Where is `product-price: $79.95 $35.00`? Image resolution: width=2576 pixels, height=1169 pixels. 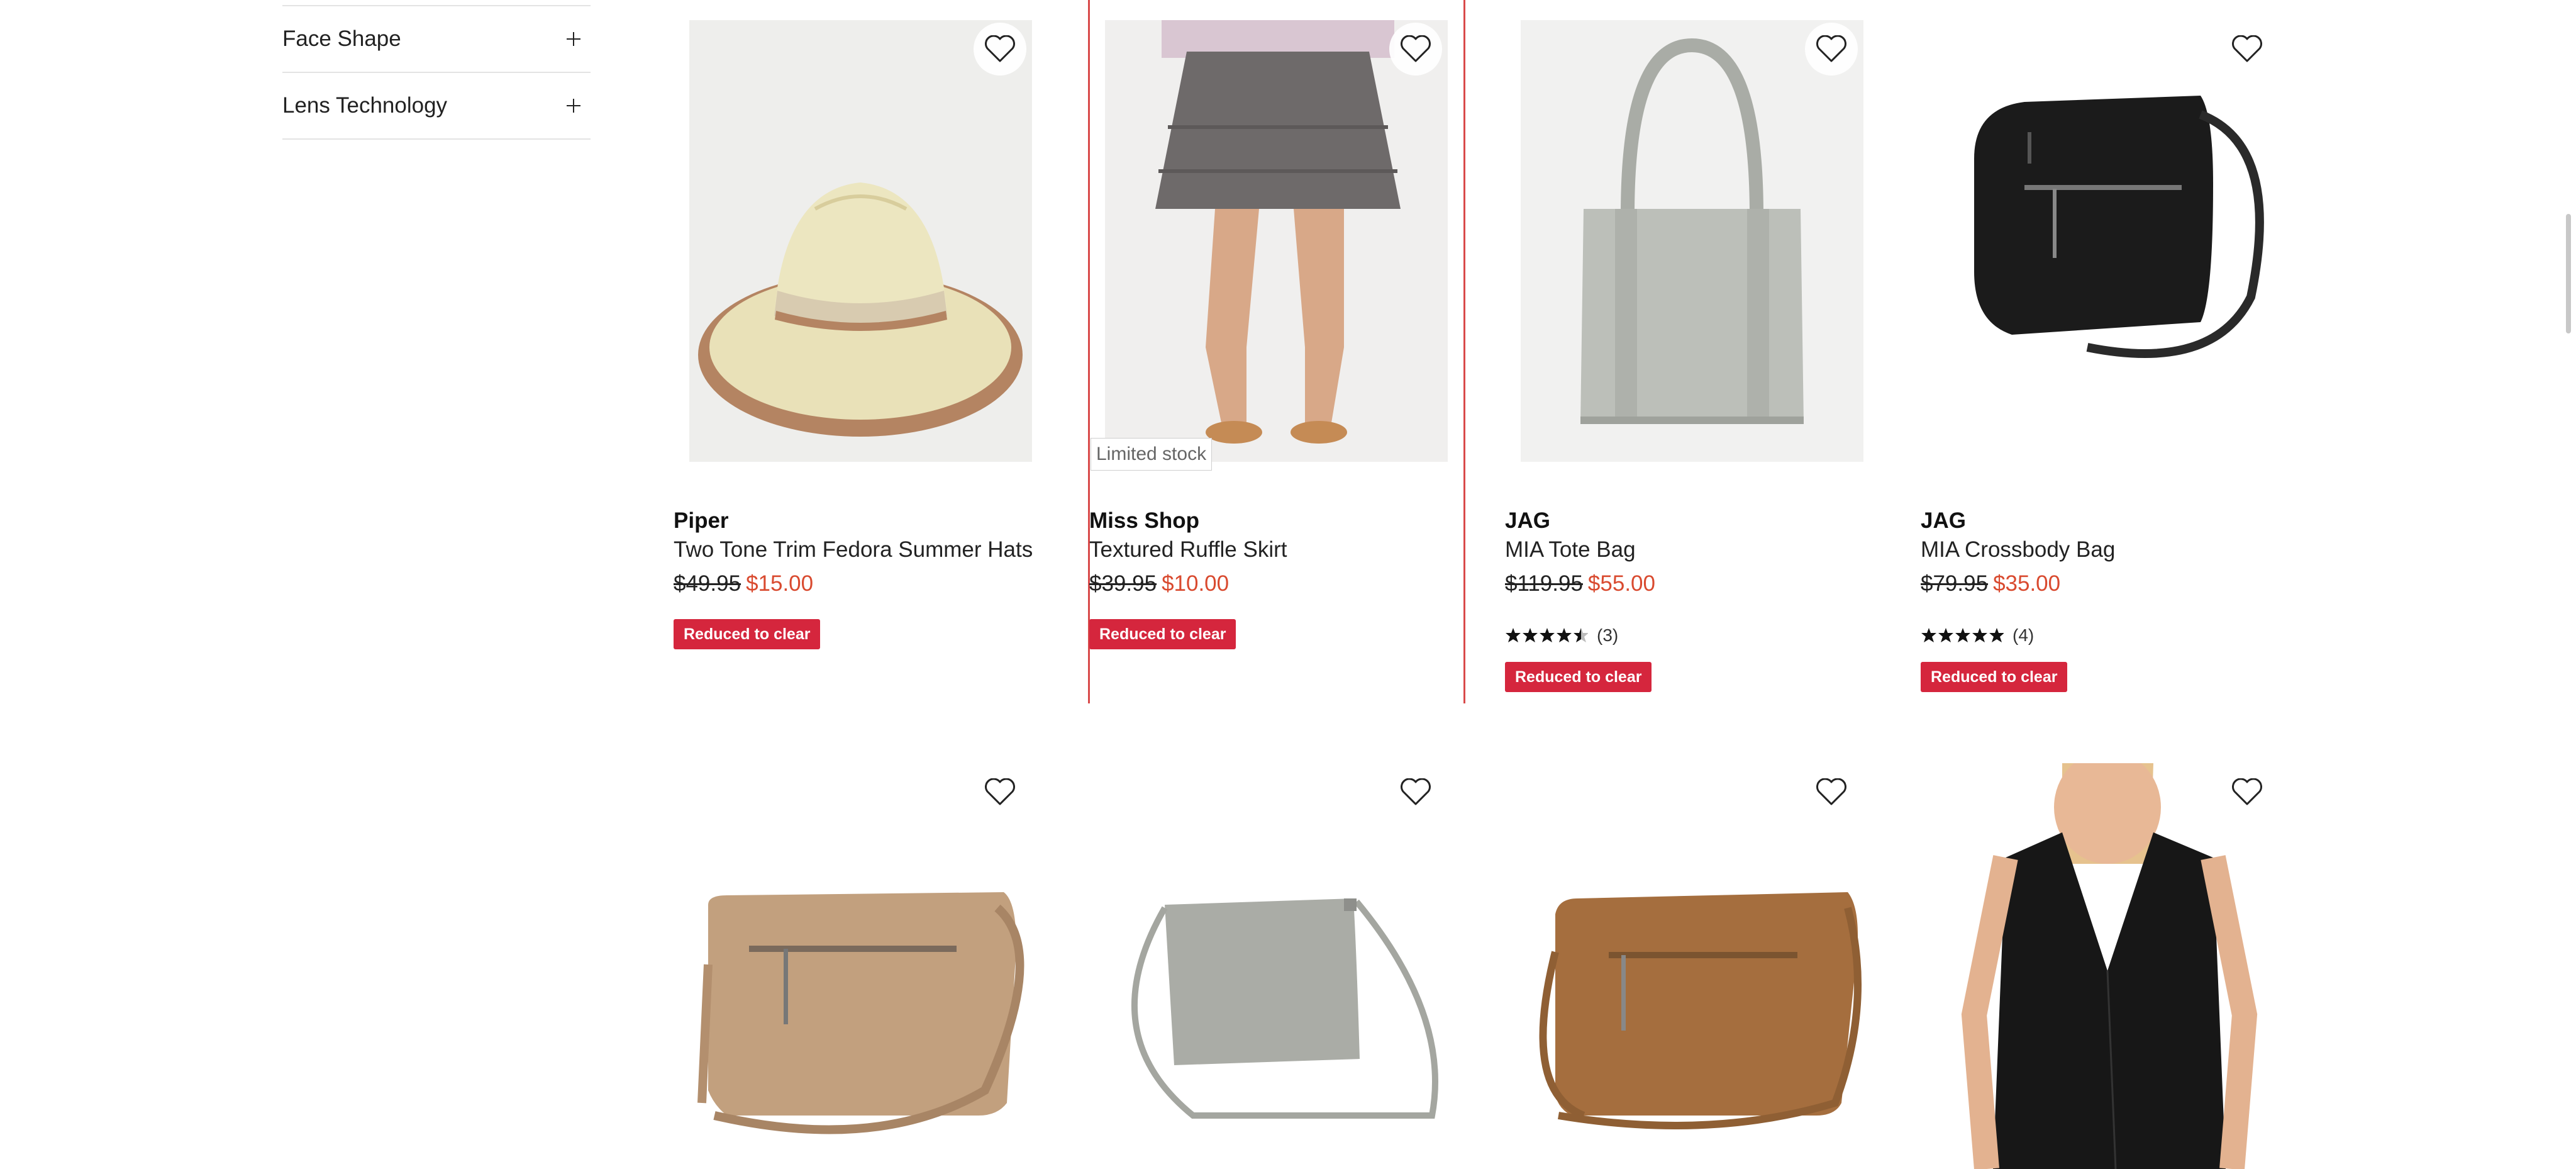 product-price: $79.95 $35.00 is located at coordinates (1990, 583).